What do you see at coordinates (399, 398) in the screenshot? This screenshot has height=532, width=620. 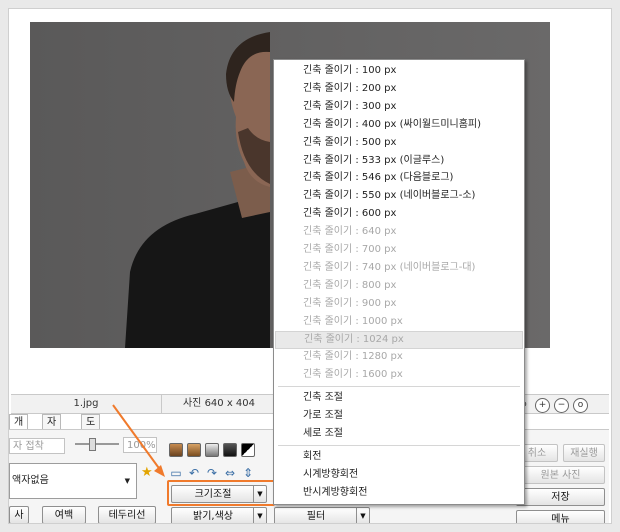 I see `menu-item-adjust: 긴축 조절` at bounding box center [399, 398].